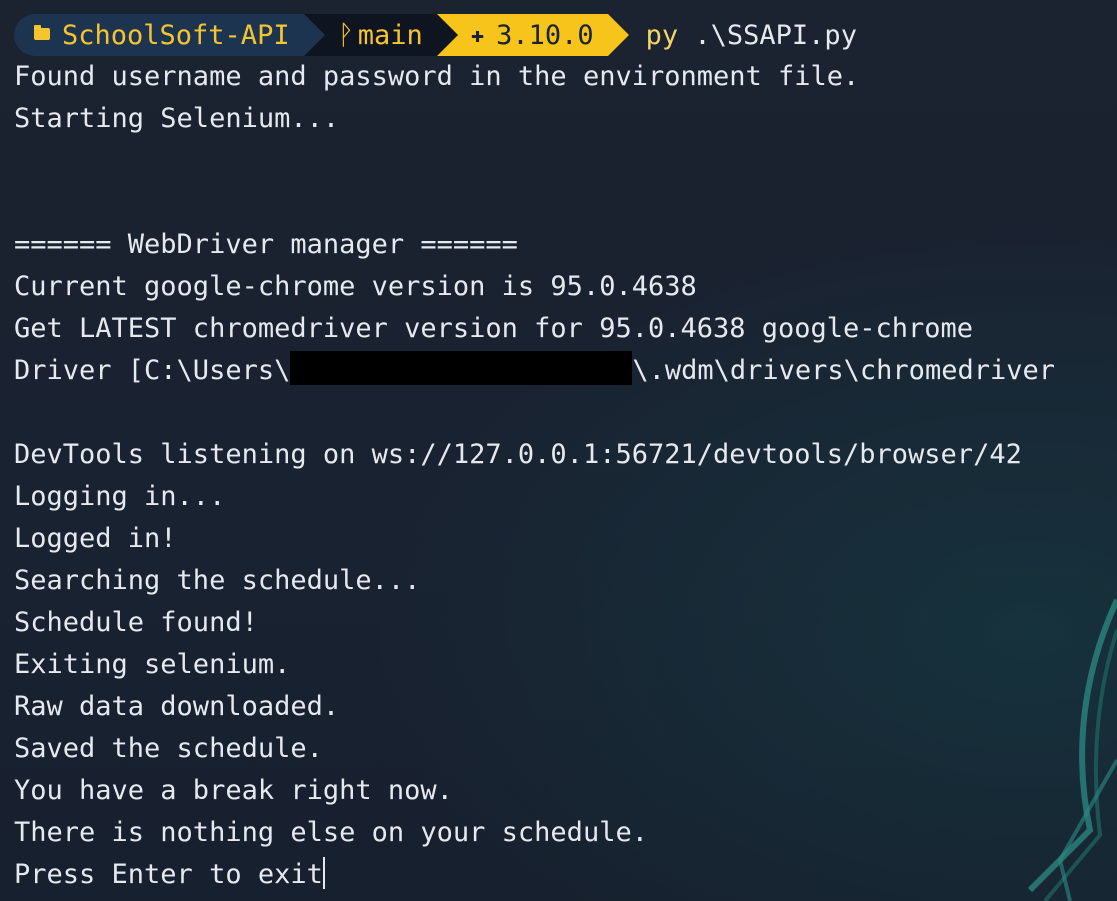 This screenshot has height=901, width=1117. I want to click on output-line: There is nothing else on your schedule., so click(331, 832).